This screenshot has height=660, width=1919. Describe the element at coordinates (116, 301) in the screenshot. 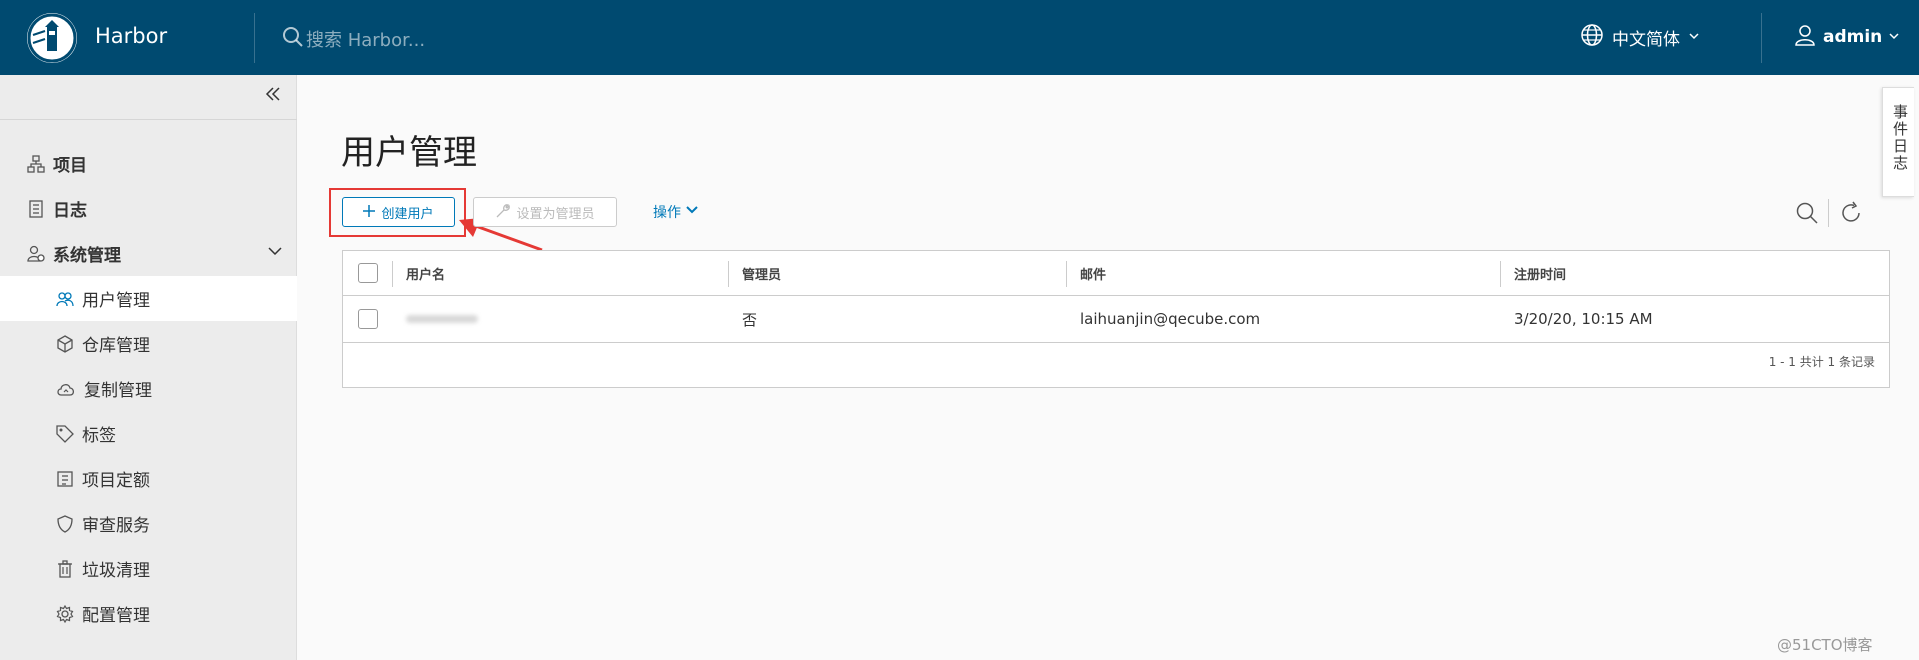

I see `sidebar-item-label: 用户管理` at that location.